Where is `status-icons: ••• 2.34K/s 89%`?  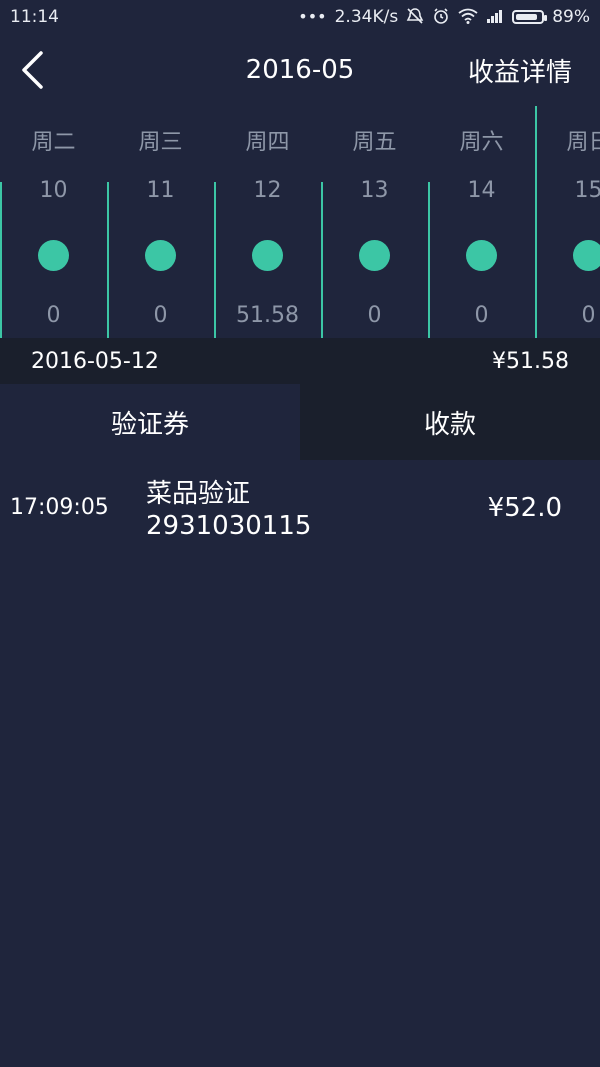 status-icons: ••• 2.34K/s 89% is located at coordinates (444, 17).